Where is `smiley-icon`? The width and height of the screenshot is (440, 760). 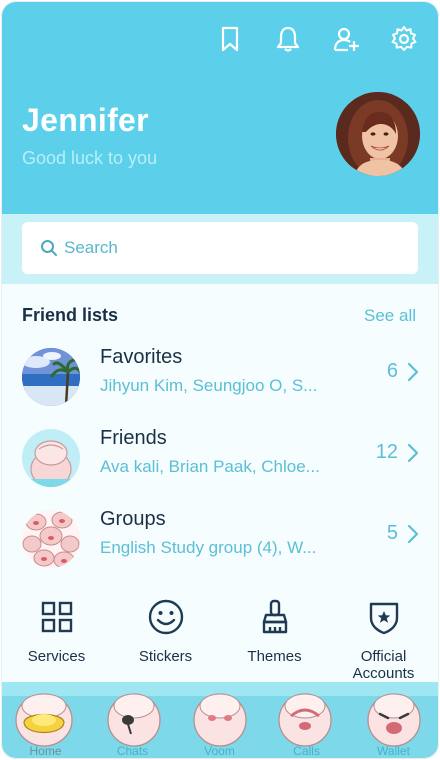 smiley-icon is located at coordinates (166, 617).